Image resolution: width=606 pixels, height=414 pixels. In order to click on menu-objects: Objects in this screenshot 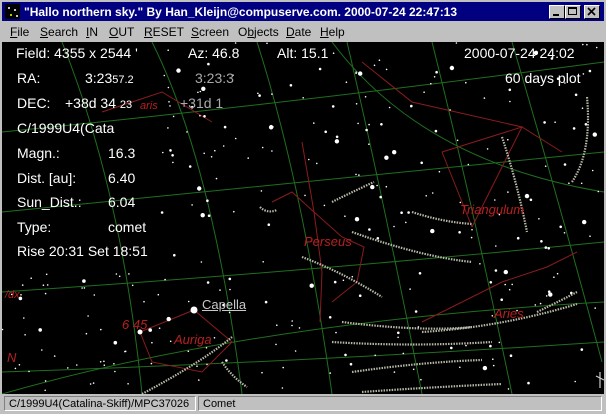, I will do `click(258, 32)`.